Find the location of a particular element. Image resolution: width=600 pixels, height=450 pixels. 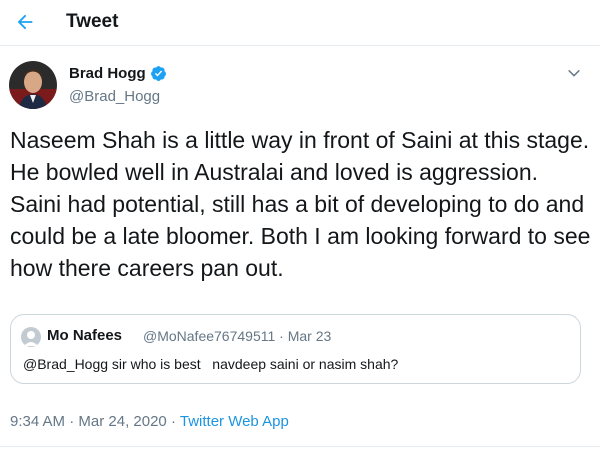

back-button is located at coordinates (25, 22).